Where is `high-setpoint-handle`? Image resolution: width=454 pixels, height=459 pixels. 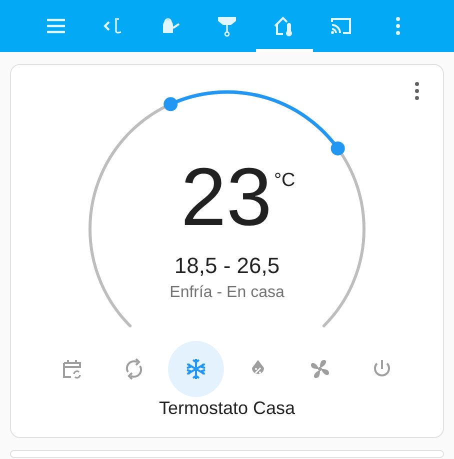
high-setpoint-handle is located at coordinates (337, 148).